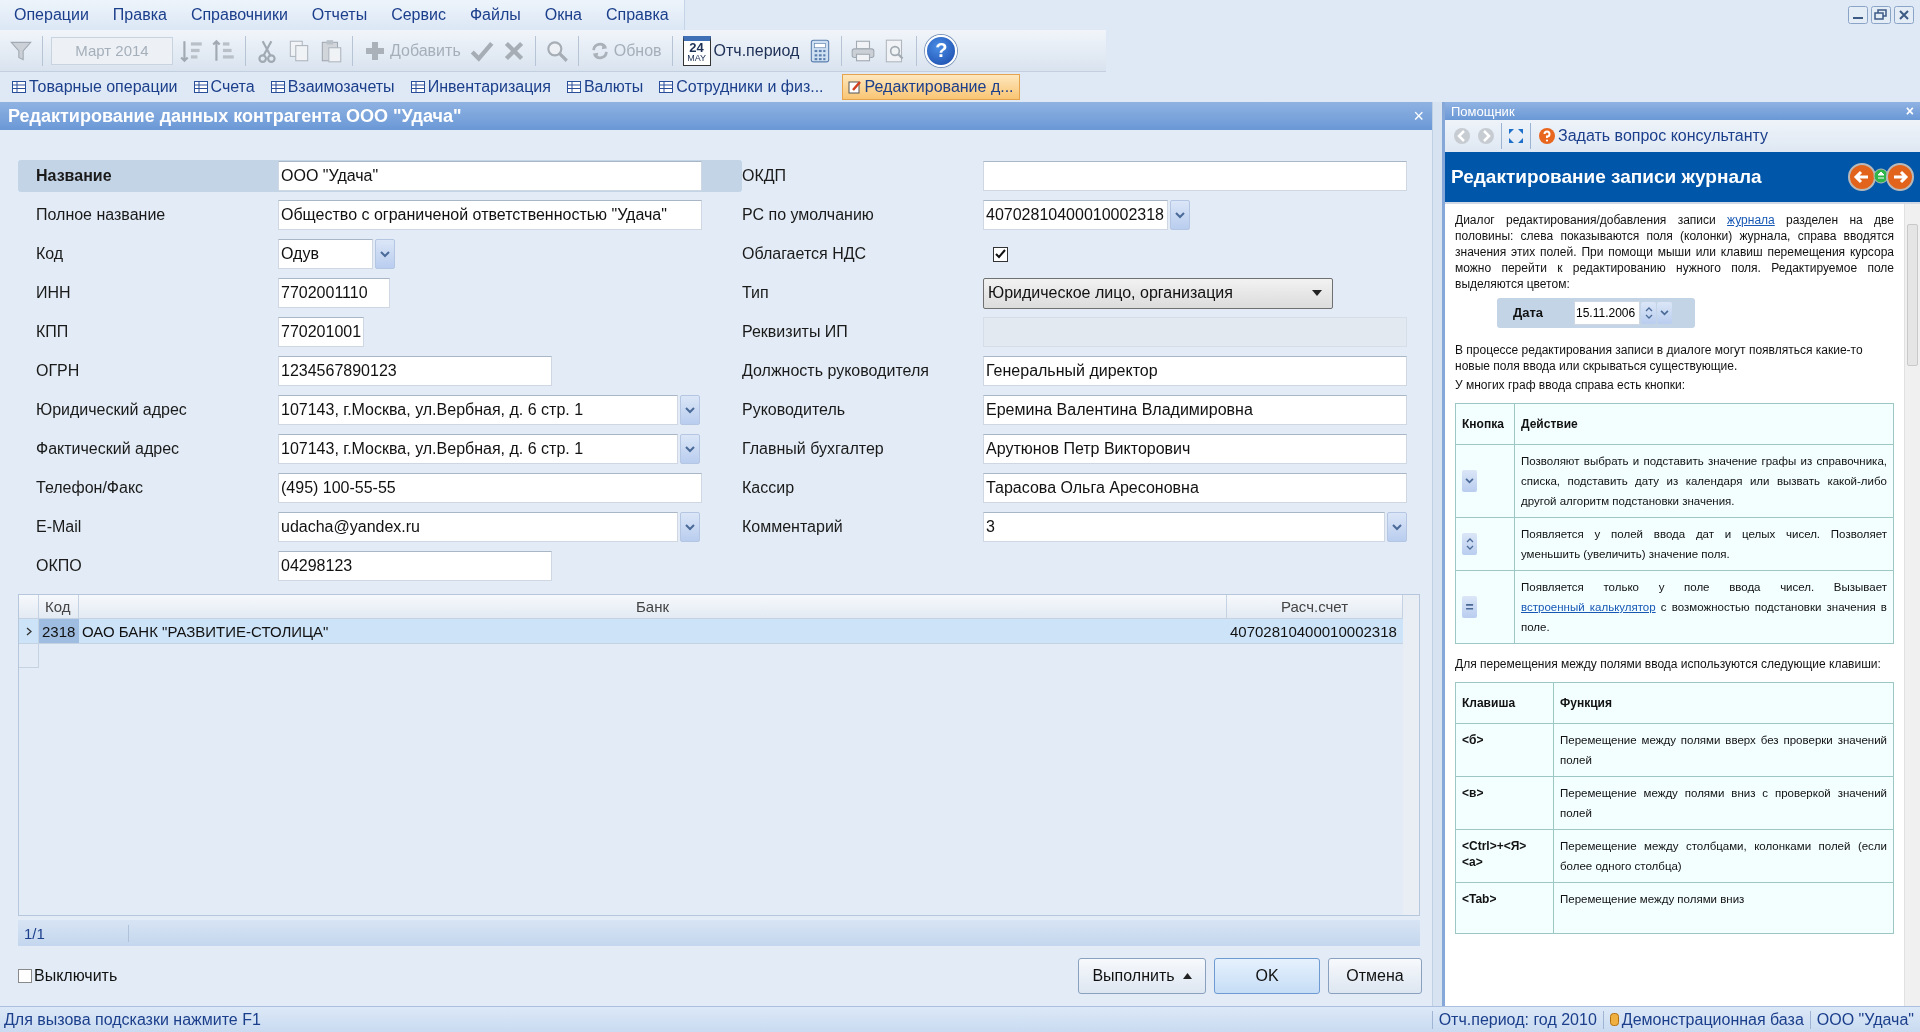 The width and height of the screenshot is (1920, 1032). What do you see at coordinates (493, 15) in the screenshot?
I see `menu-item: Файлы` at bounding box center [493, 15].